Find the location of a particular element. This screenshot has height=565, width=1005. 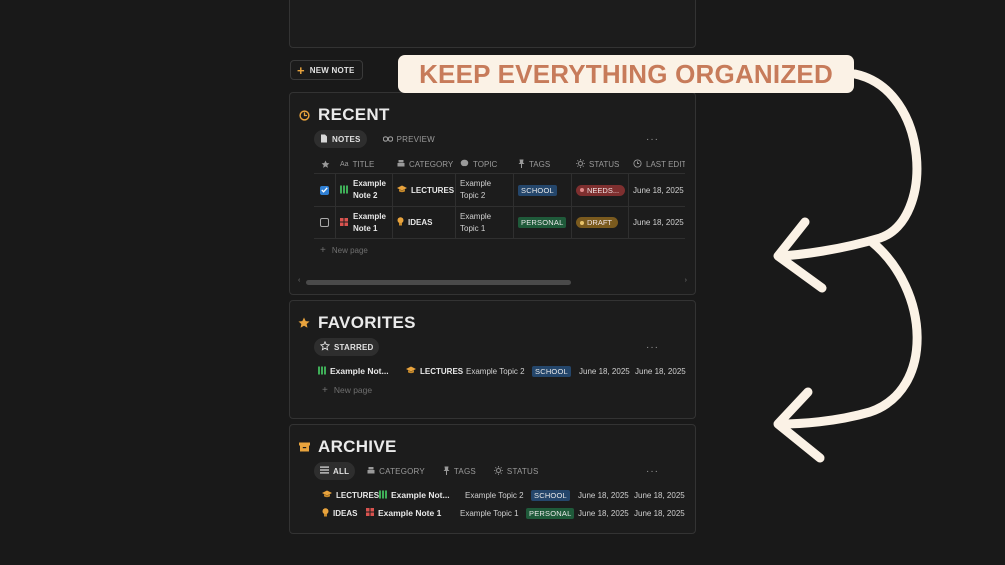

scroll-left-icon: ‹ is located at coordinates (299, 280).